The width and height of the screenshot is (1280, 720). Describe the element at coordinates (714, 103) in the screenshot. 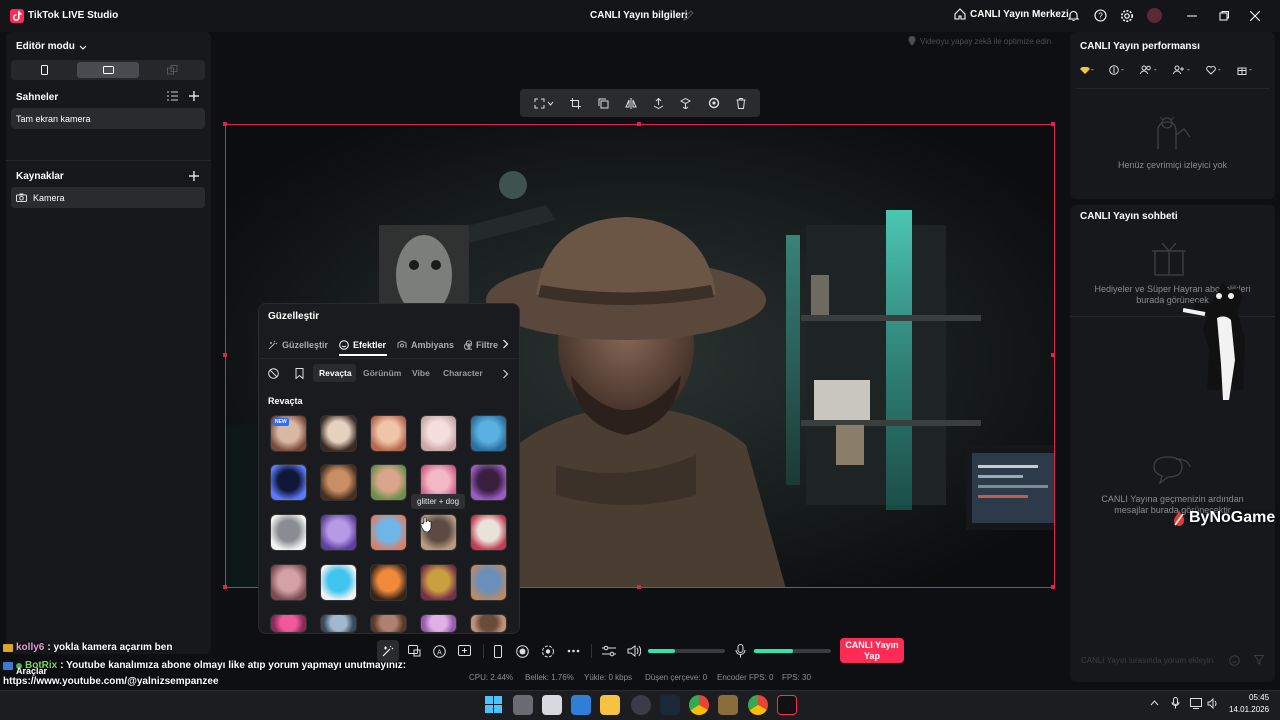

I see `adjust-icon` at that location.